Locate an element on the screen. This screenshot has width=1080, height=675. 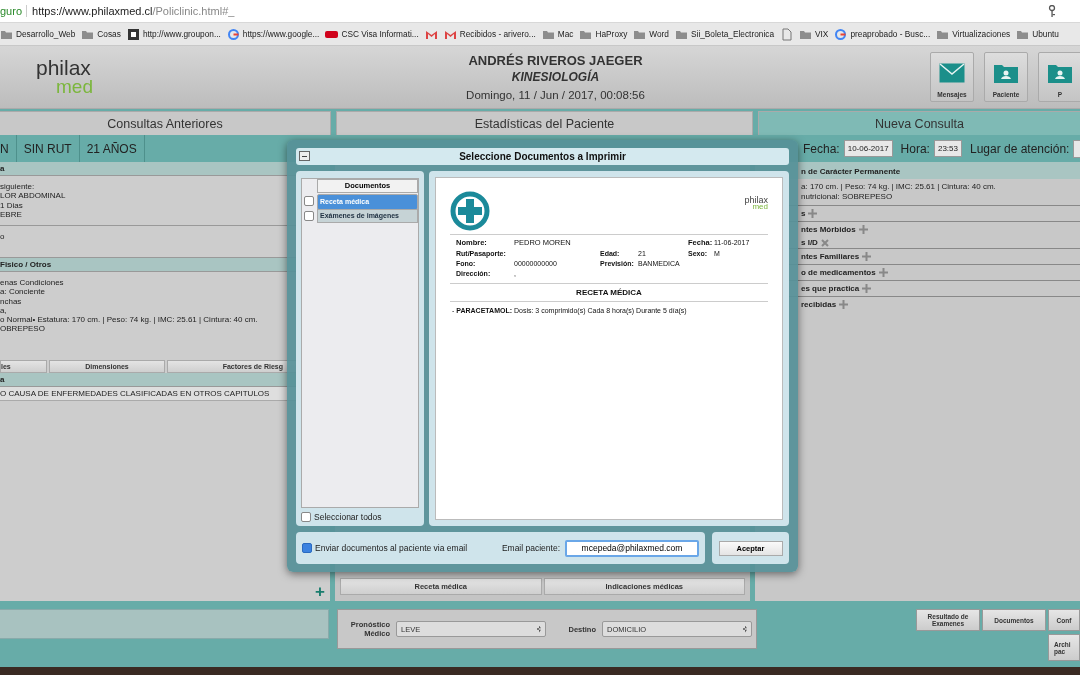
address-field: https://www.philaxmed.cl/Policlinic.html#_ is located at coordinates (537, 11).